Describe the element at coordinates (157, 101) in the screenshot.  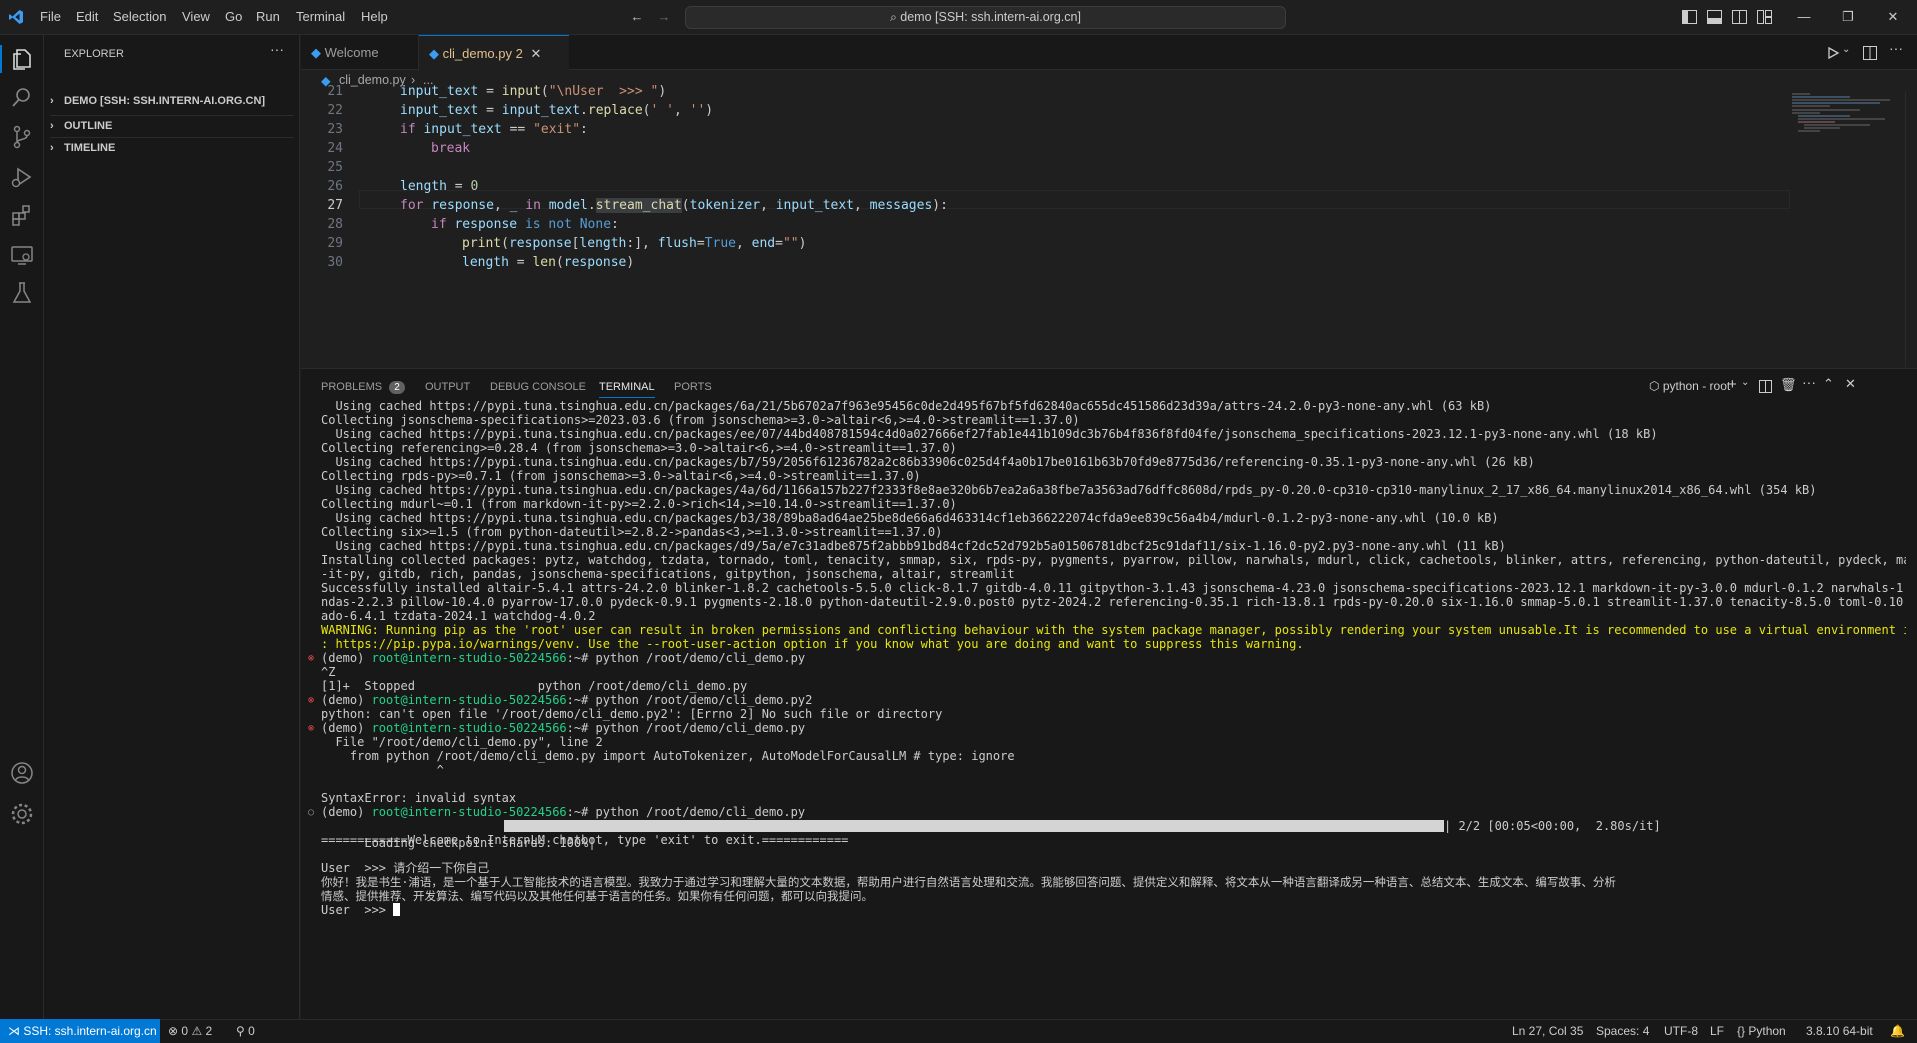
I see `section-demo: › DEMO [SSH: SSH.INTERN-AI.ORG.CN]` at that location.